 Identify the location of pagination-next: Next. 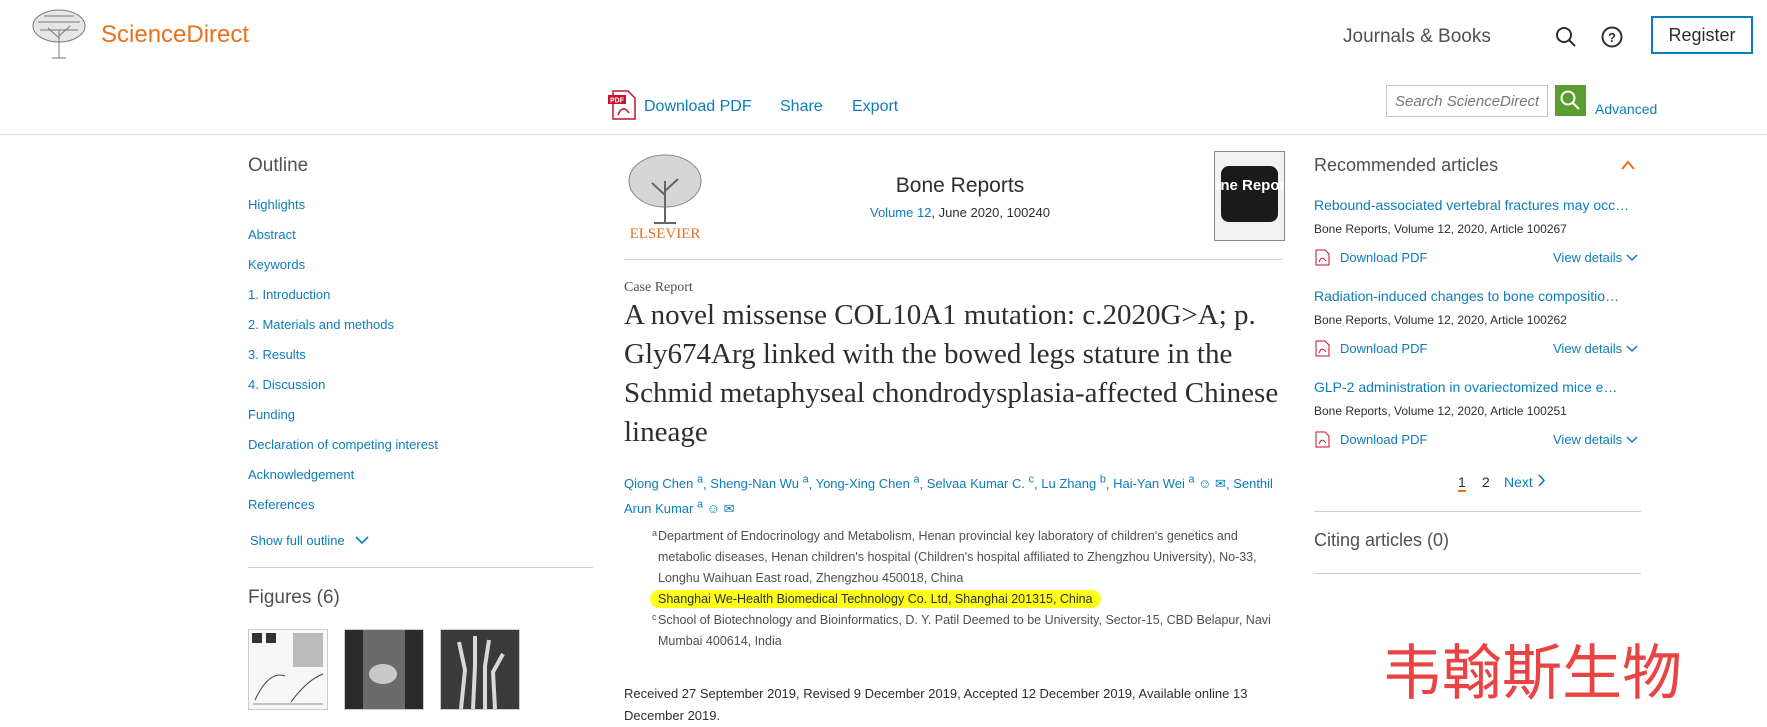
(1525, 482).